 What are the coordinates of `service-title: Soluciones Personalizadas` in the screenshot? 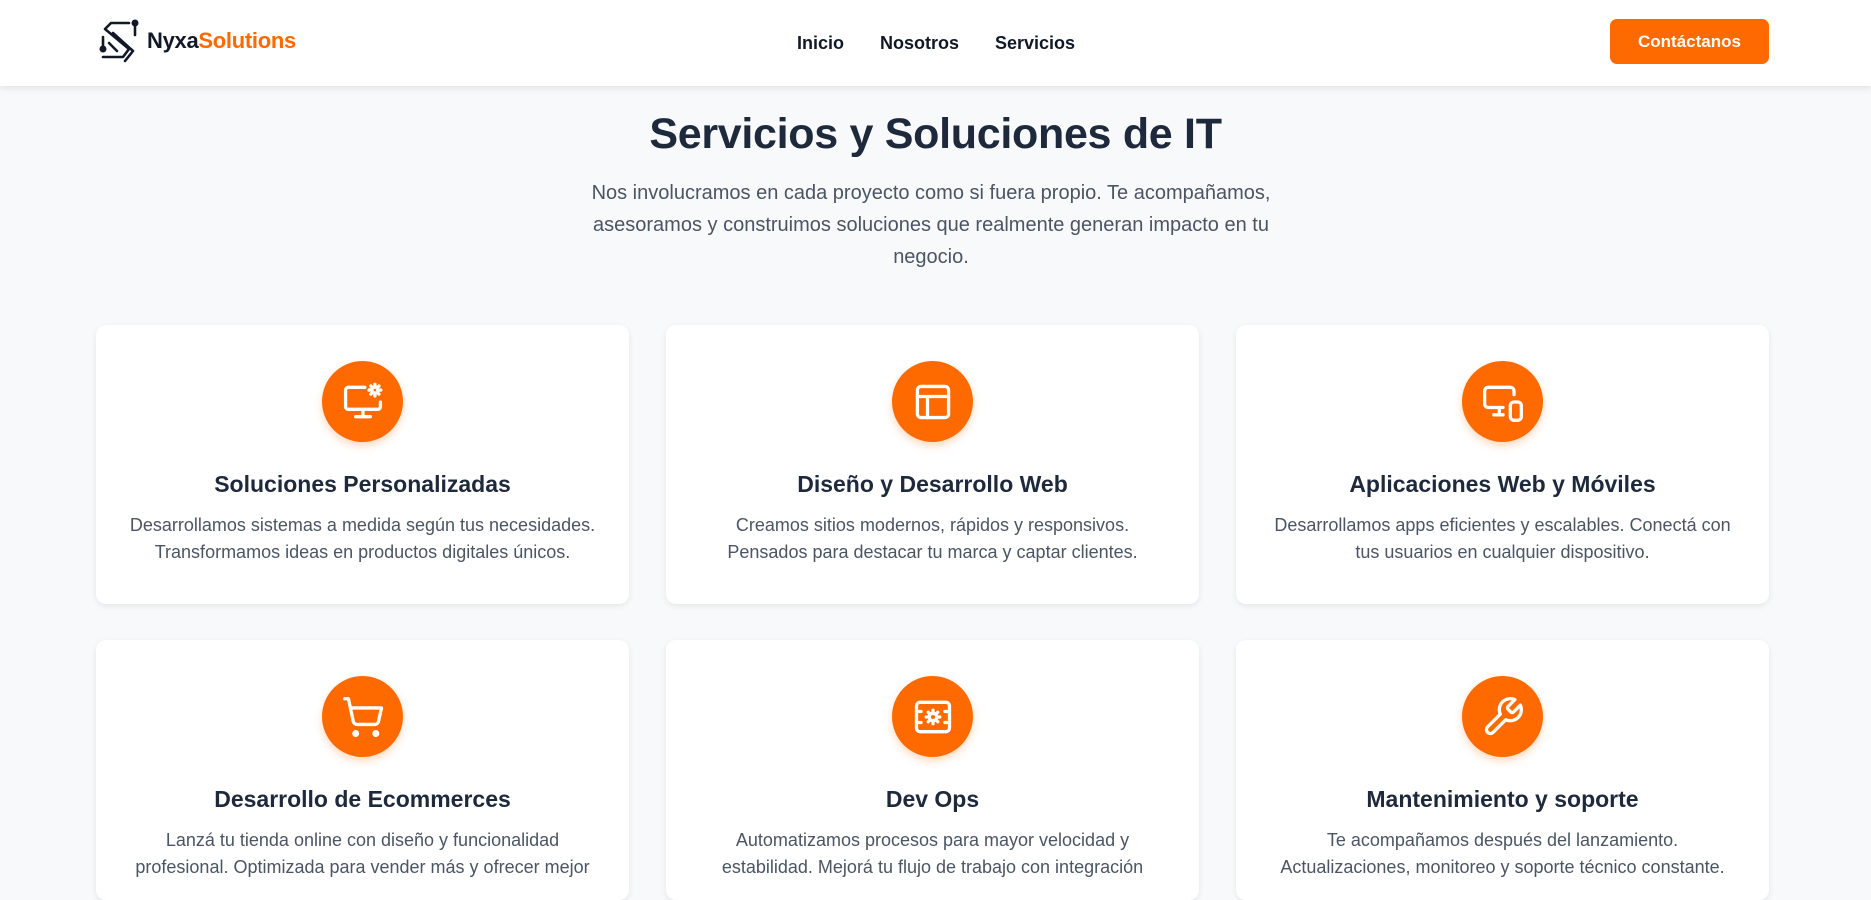 It's located at (362, 484).